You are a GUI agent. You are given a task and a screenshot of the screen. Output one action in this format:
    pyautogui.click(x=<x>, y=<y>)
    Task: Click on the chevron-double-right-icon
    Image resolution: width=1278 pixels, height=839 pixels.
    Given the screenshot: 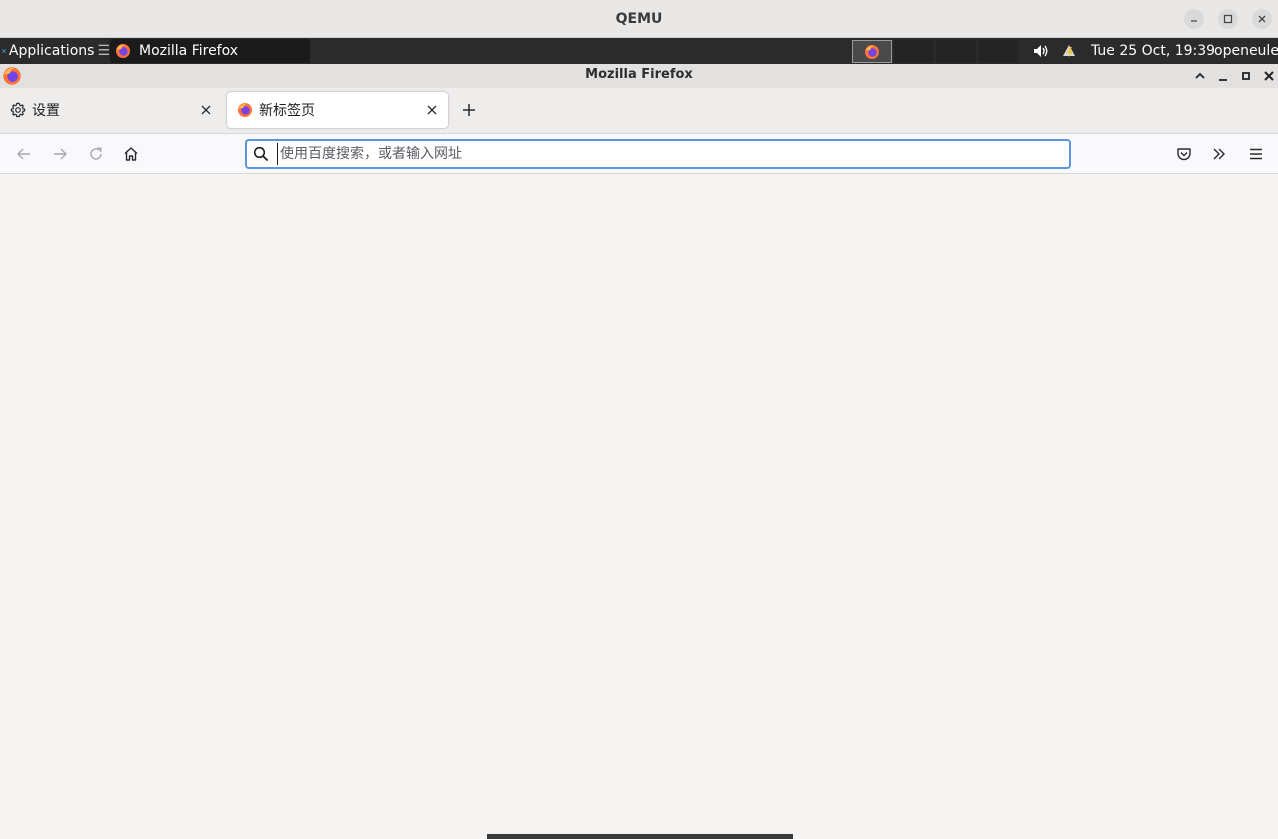 What is the action you would take?
    pyautogui.click(x=1219, y=154)
    